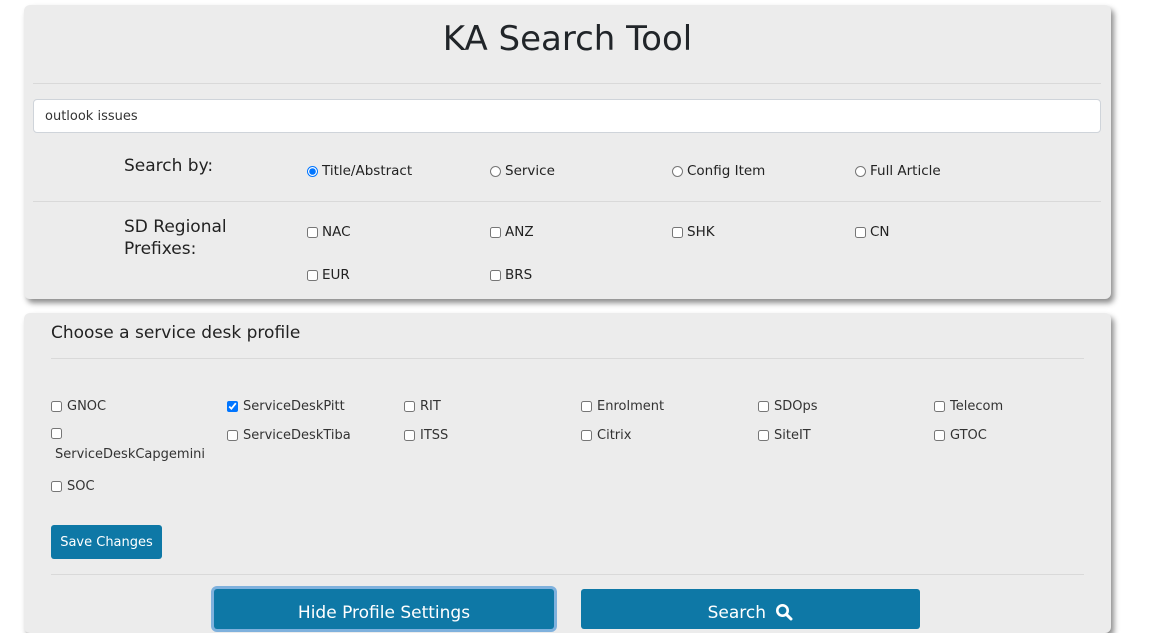 This screenshot has width=1162, height=633. Describe the element at coordinates (701, 232) in the screenshot. I see `prefix-label: SHK` at that location.